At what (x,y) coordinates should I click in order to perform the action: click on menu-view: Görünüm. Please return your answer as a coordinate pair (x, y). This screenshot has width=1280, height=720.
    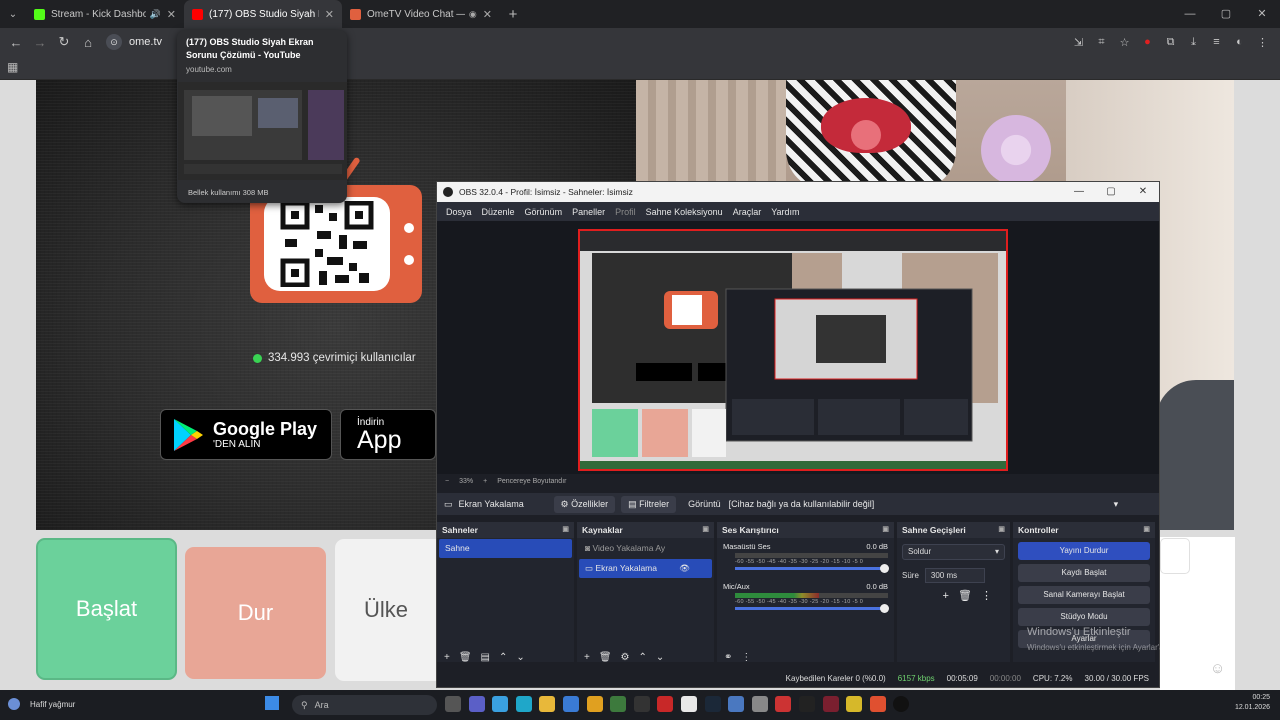
    Looking at the image, I should click on (544, 212).